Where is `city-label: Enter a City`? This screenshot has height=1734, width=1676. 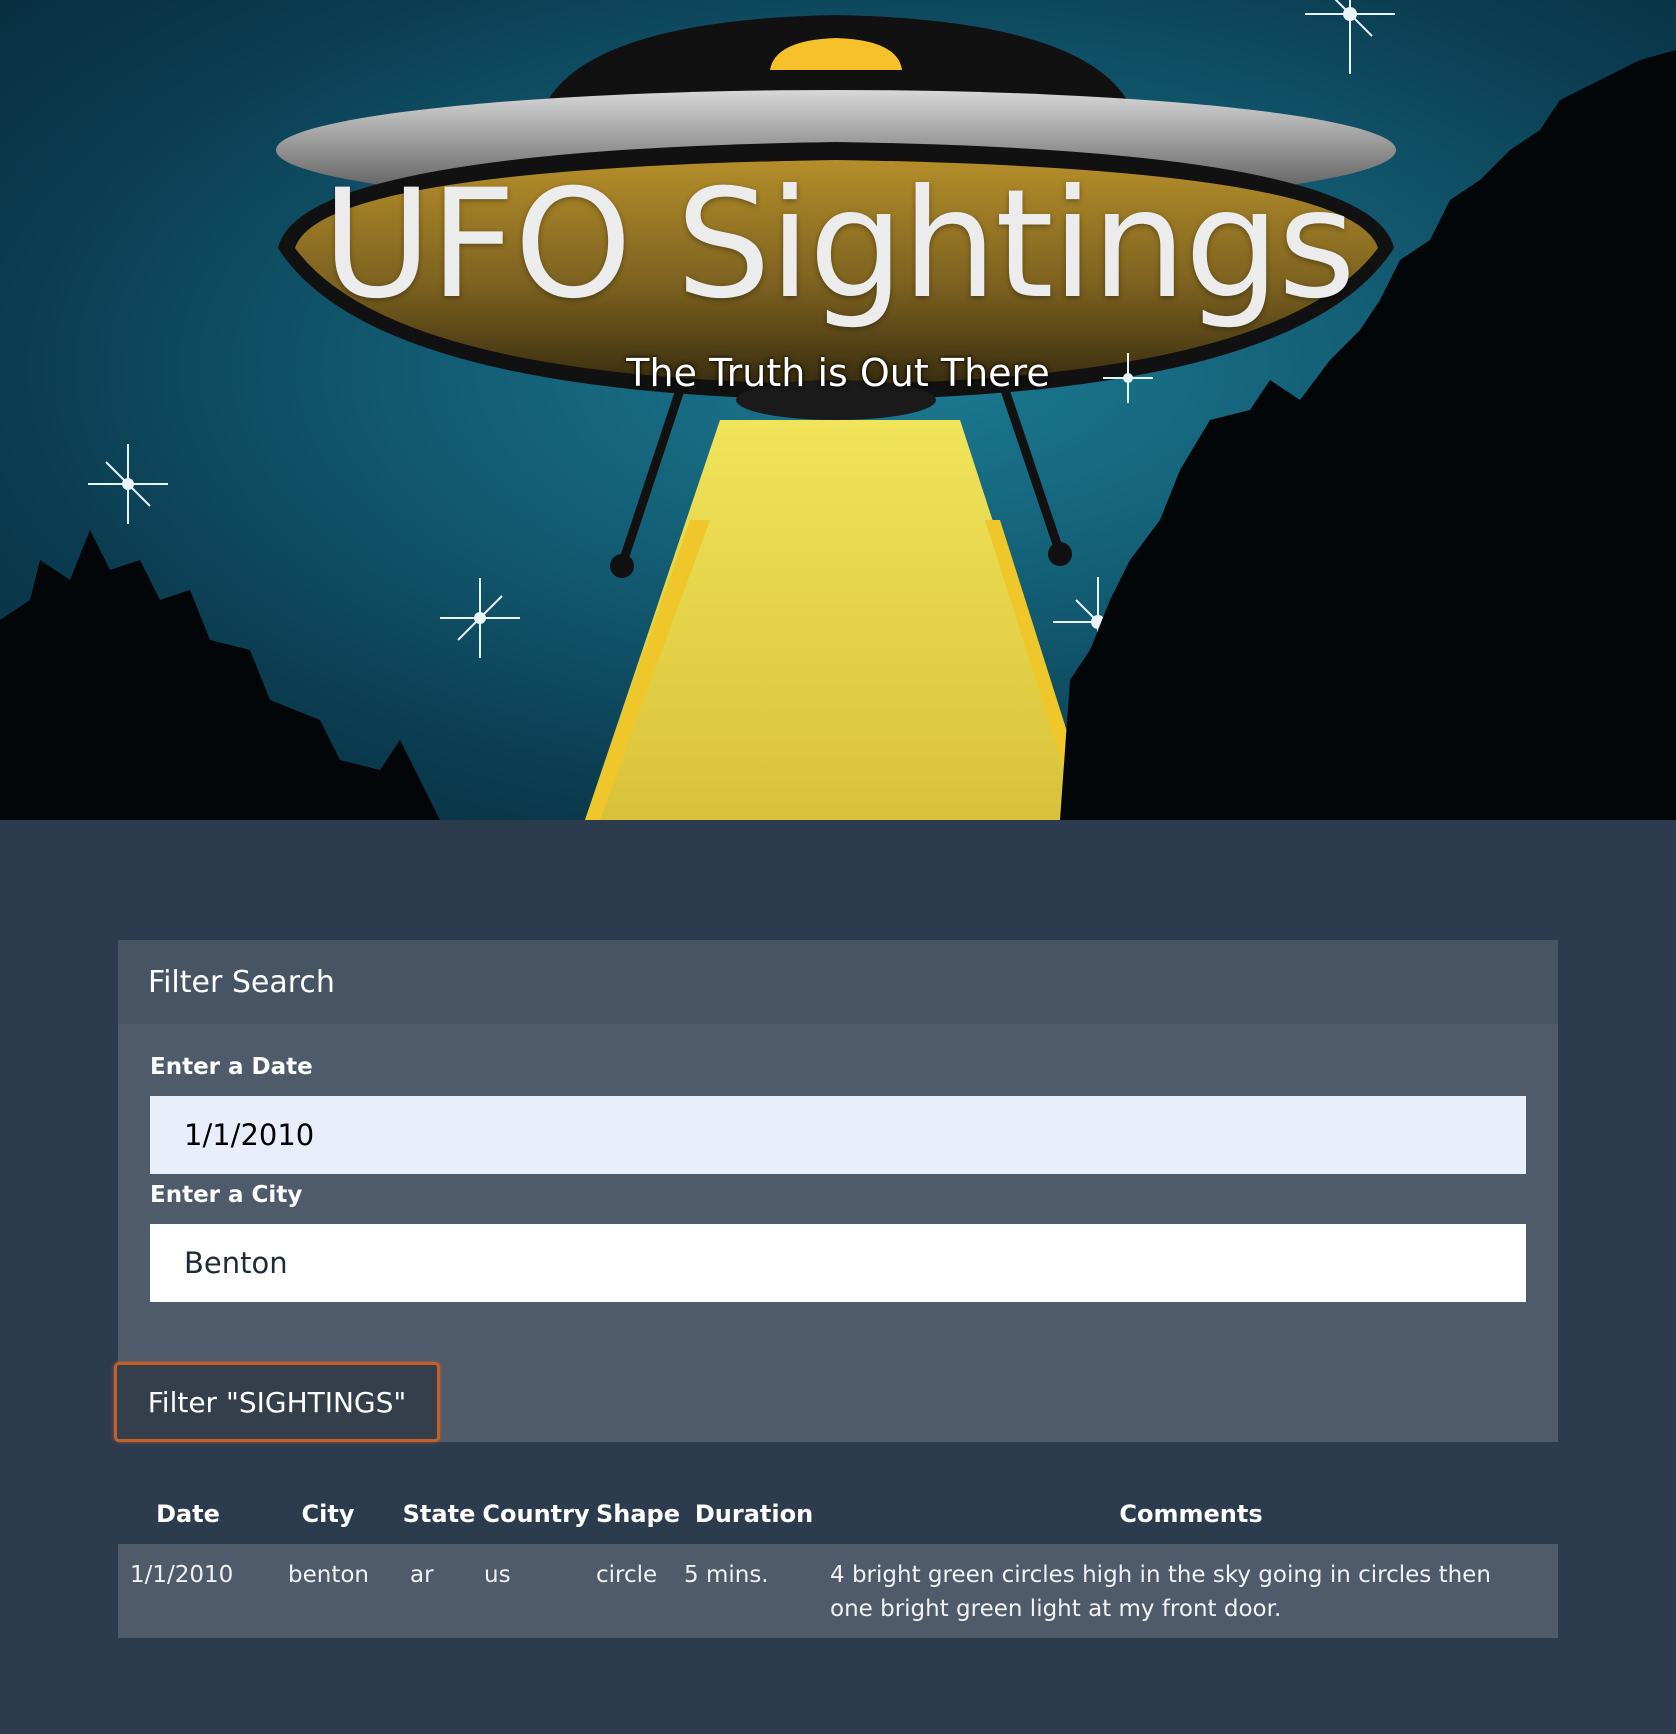 city-label: Enter a City is located at coordinates (226, 1195).